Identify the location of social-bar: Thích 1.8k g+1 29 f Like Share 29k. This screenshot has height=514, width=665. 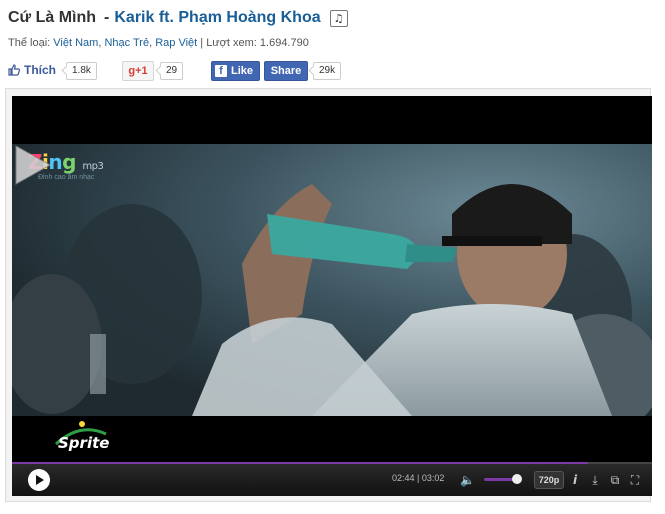
(328, 71).